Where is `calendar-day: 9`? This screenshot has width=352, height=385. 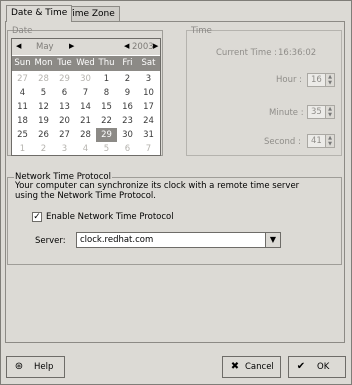 calendar-day: 9 is located at coordinates (127, 93).